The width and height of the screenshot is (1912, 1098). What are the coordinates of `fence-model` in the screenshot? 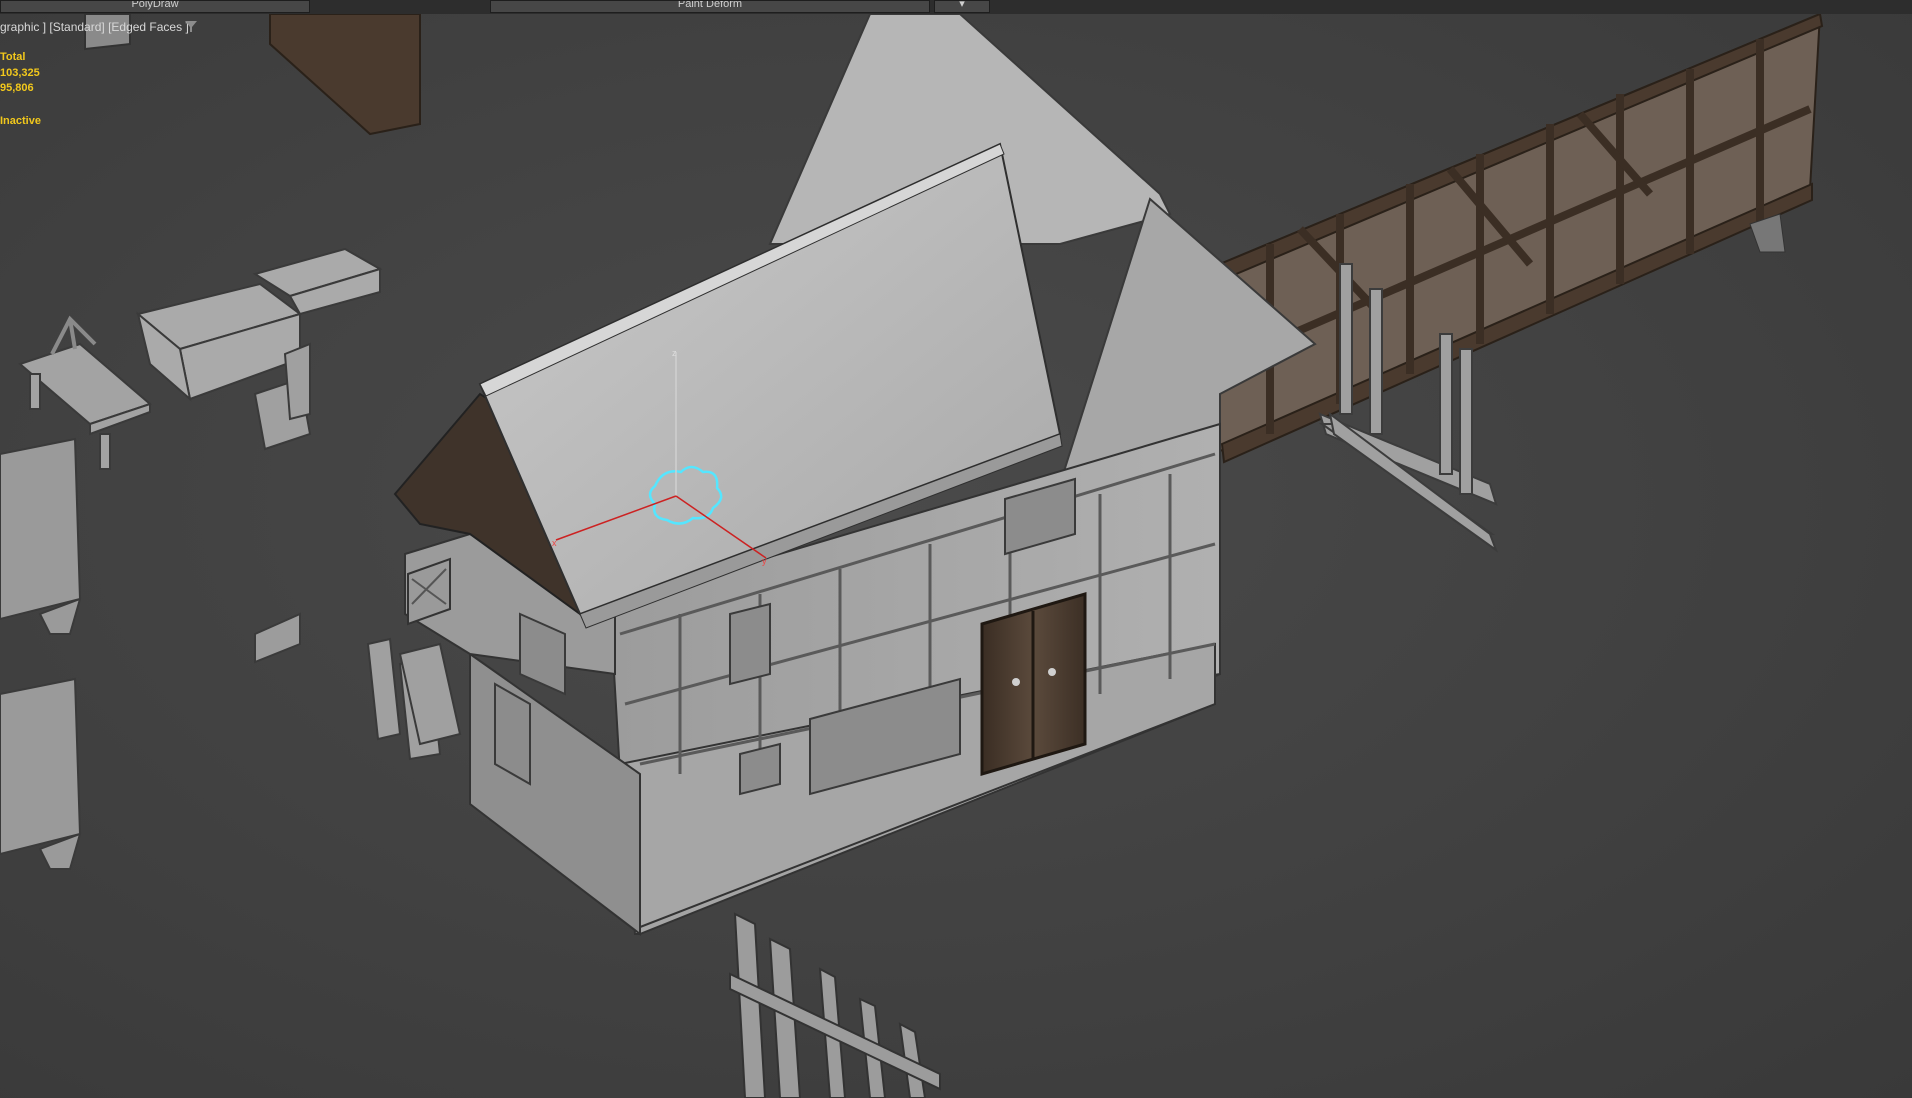 It's located at (835, 1005).